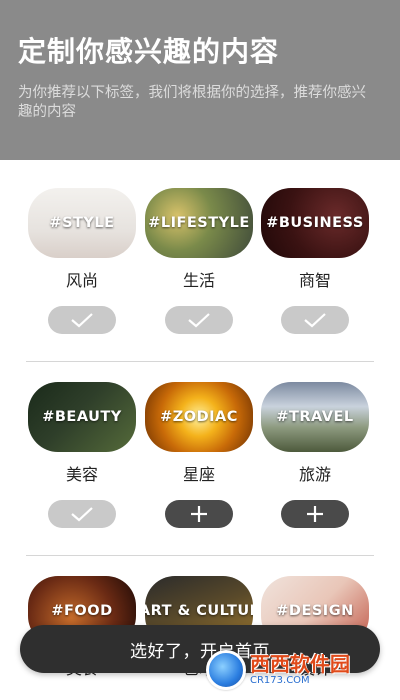  What do you see at coordinates (198, 474) in the screenshot?
I see `topic-name: 星座` at bounding box center [198, 474].